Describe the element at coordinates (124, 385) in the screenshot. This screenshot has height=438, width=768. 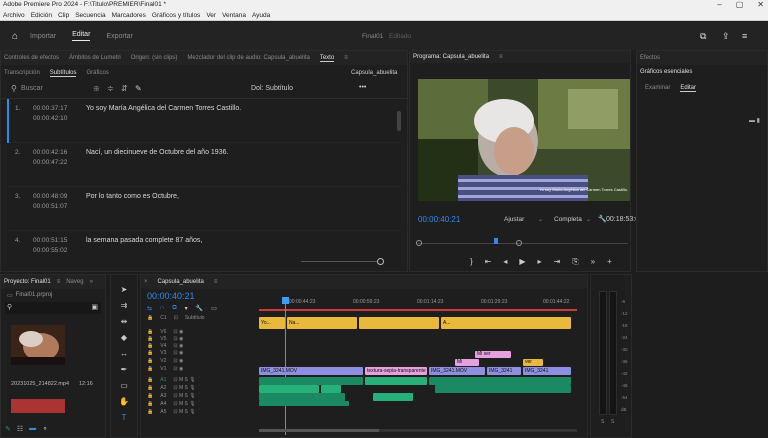
I see `rectangle-tool-icon: ▭` at that location.